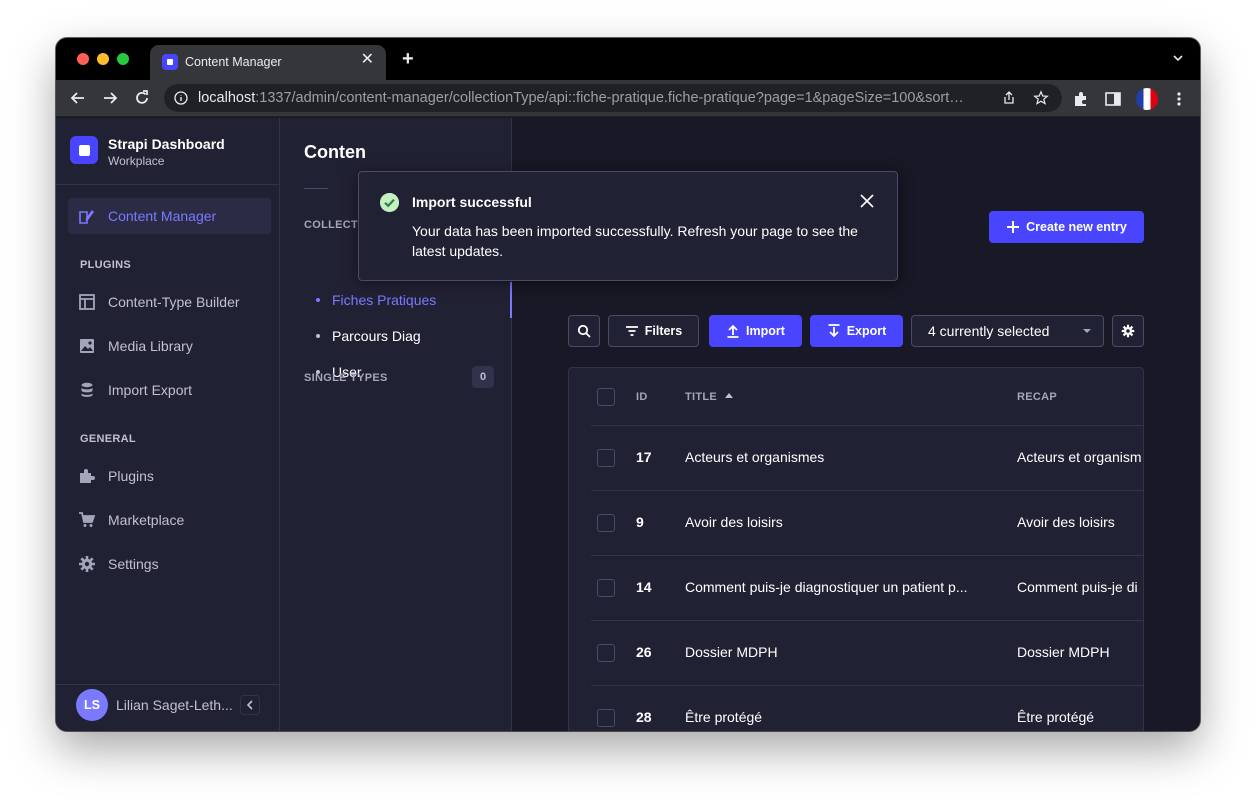  What do you see at coordinates (131, 476) in the screenshot?
I see `sidebar-item-label: Plugins` at bounding box center [131, 476].